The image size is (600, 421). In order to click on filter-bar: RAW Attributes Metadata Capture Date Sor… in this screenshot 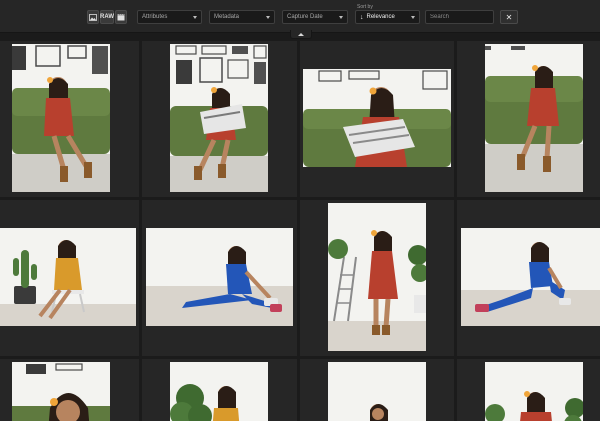, I will do `click(300, 16)`.